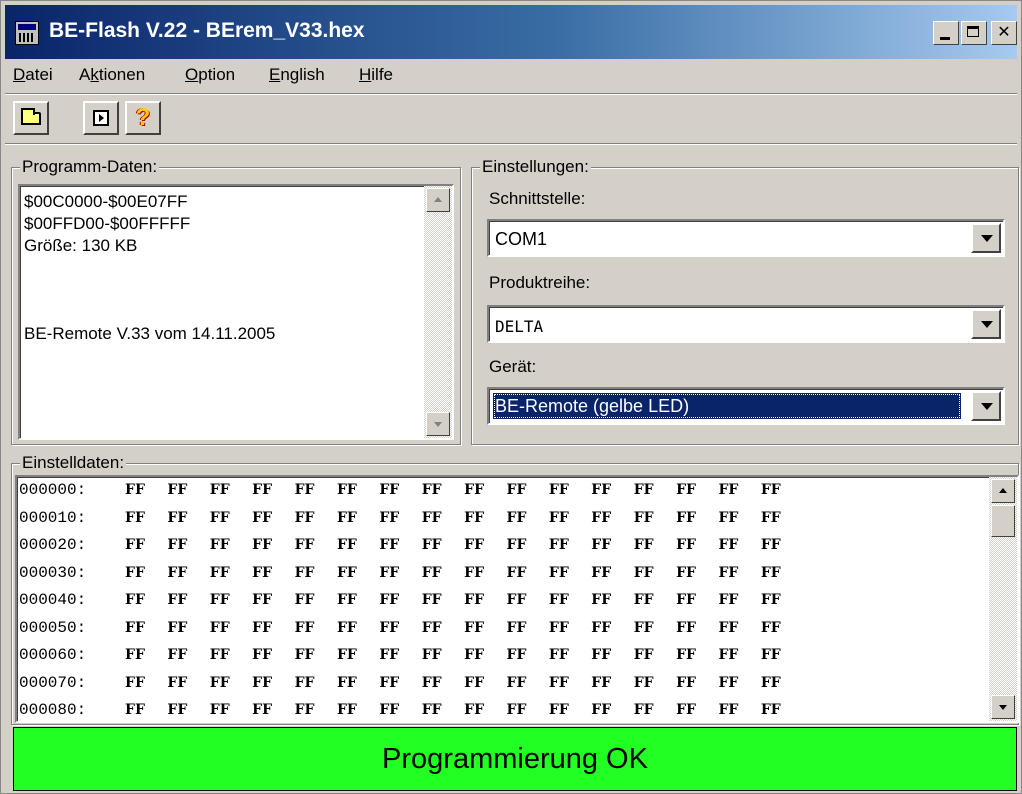  What do you see at coordinates (746, 406) in the screenshot?
I see `geraet-select: BE-Remote (gelbe LED)` at bounding box center [746, 406].